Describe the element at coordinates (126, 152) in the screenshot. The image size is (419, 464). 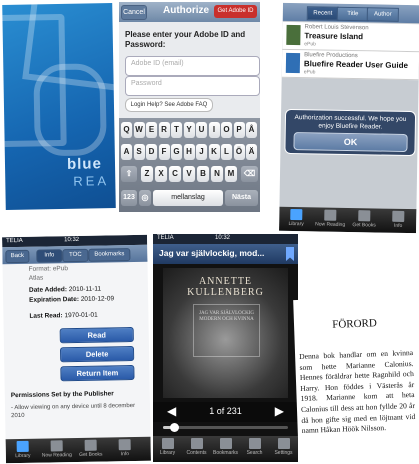
I see `key-a: A` at that location.